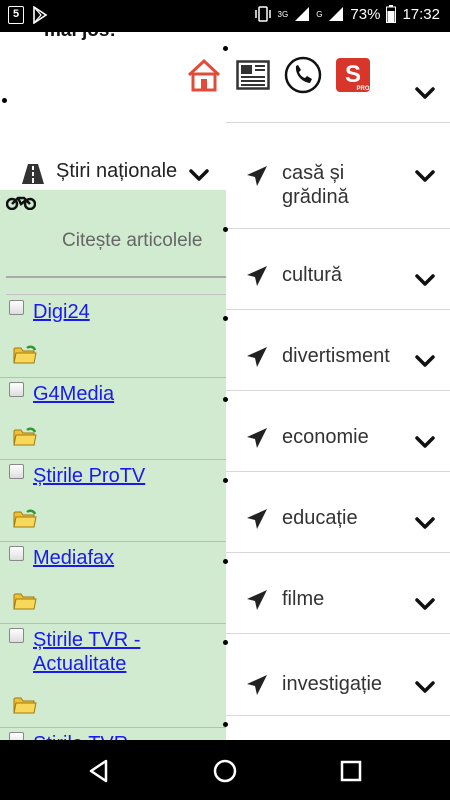  What do you see at coordinates (336, 728) in the screenshot?
I see `menu-item` at bounding box center [336, 728].